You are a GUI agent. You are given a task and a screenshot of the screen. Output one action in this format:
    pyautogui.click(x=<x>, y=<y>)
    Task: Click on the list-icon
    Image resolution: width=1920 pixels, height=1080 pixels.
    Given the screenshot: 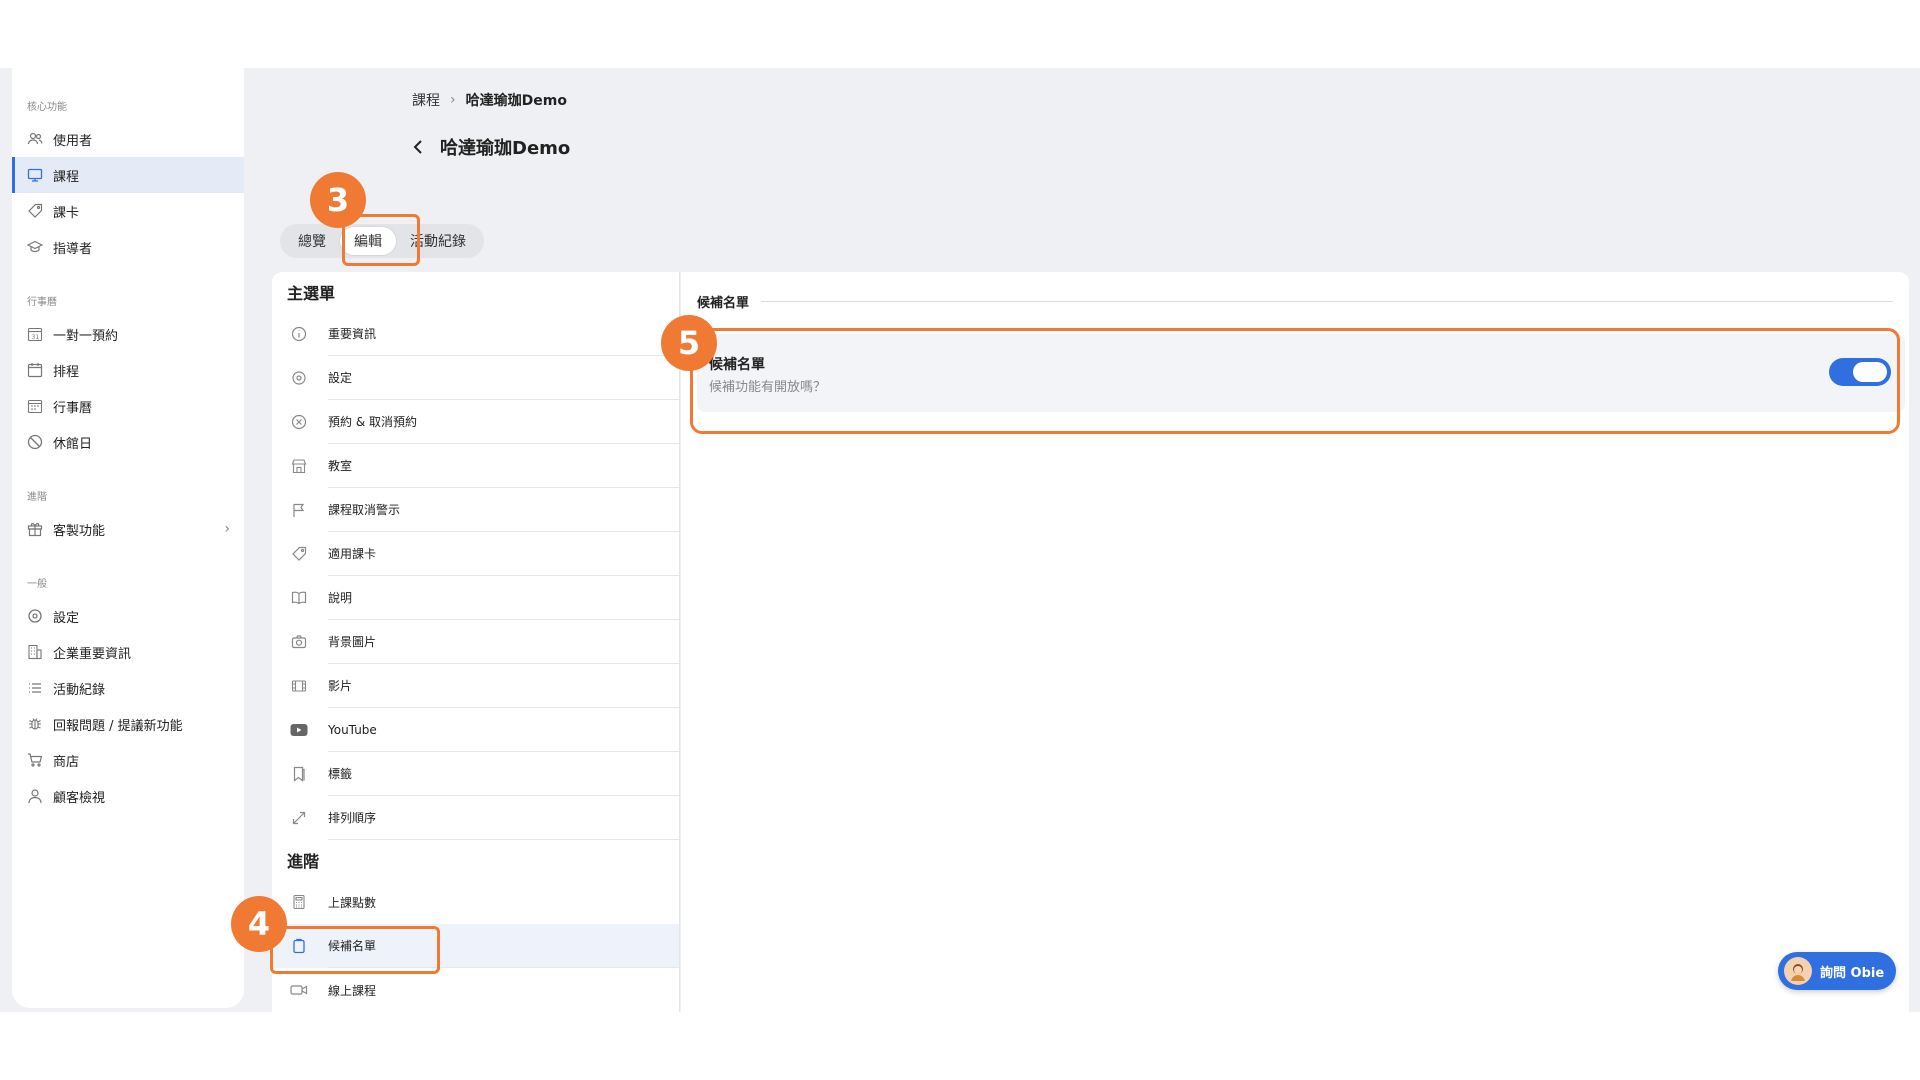 What is the action you would take?
    pyautogui.click(x=35, y=688)
    